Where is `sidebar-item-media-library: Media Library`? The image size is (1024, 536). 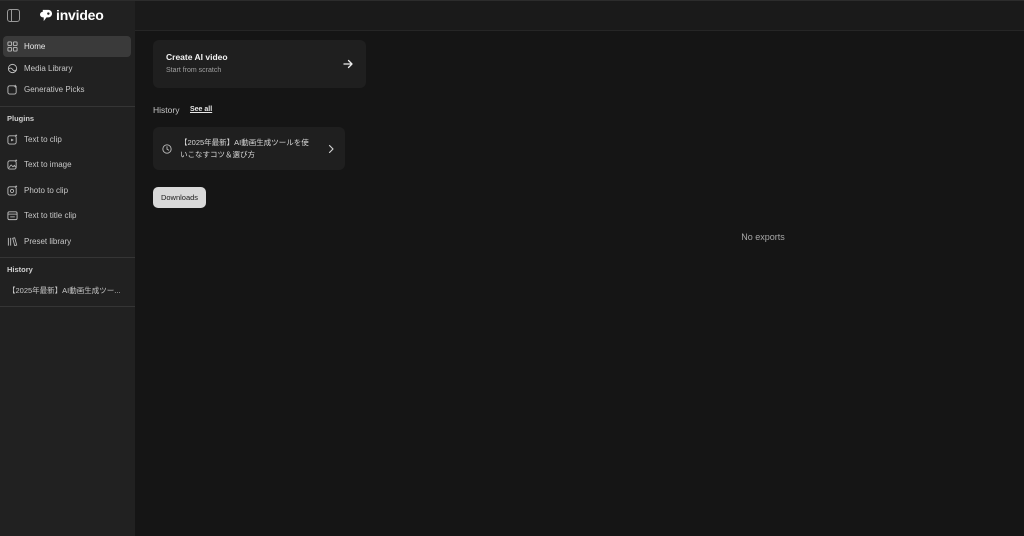 sidebar-item-media-library: Media Library is located at coordinates (67, 68).